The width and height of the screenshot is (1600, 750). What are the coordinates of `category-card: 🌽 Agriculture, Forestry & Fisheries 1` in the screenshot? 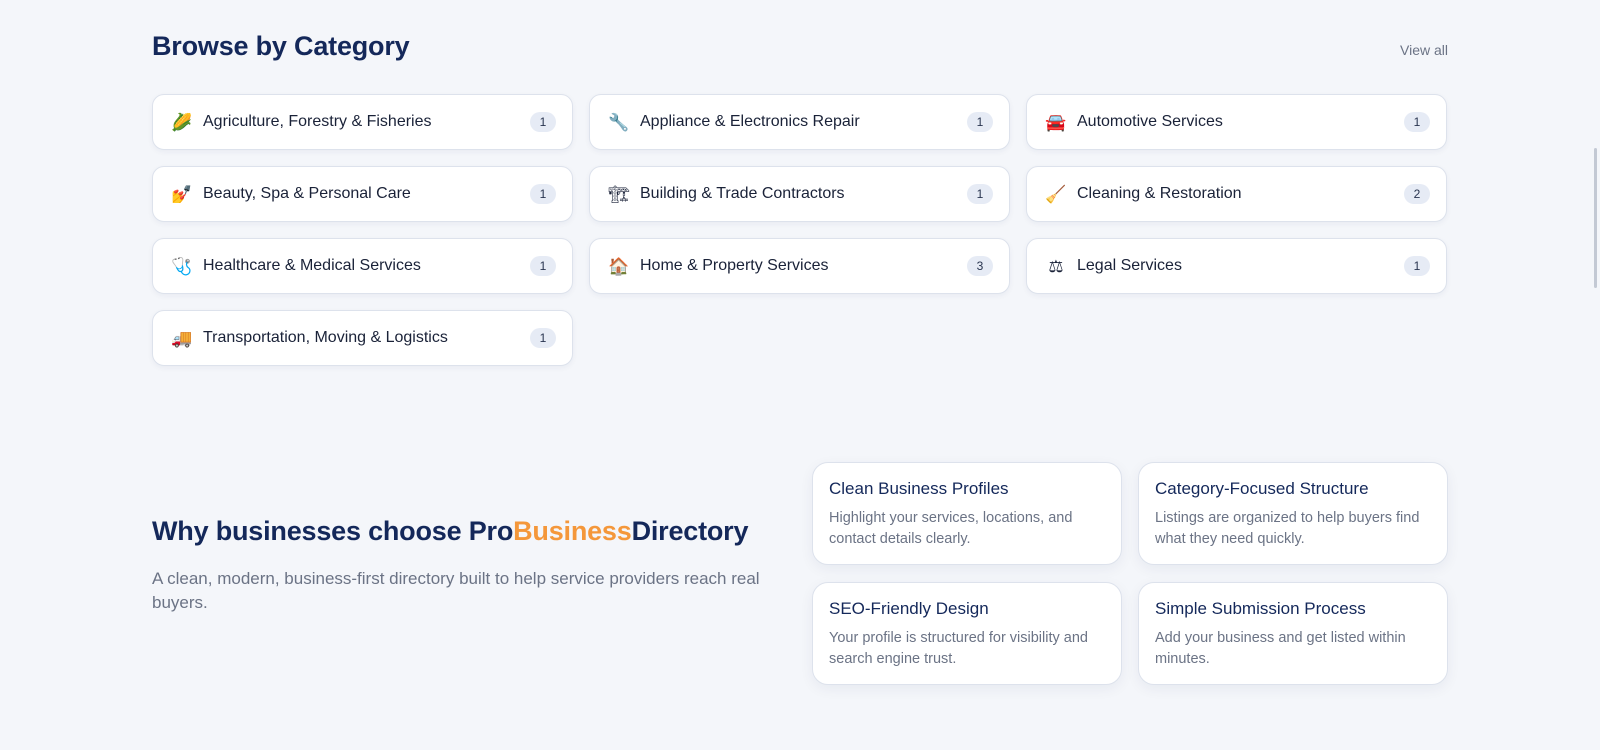 It's located at (362, 122).